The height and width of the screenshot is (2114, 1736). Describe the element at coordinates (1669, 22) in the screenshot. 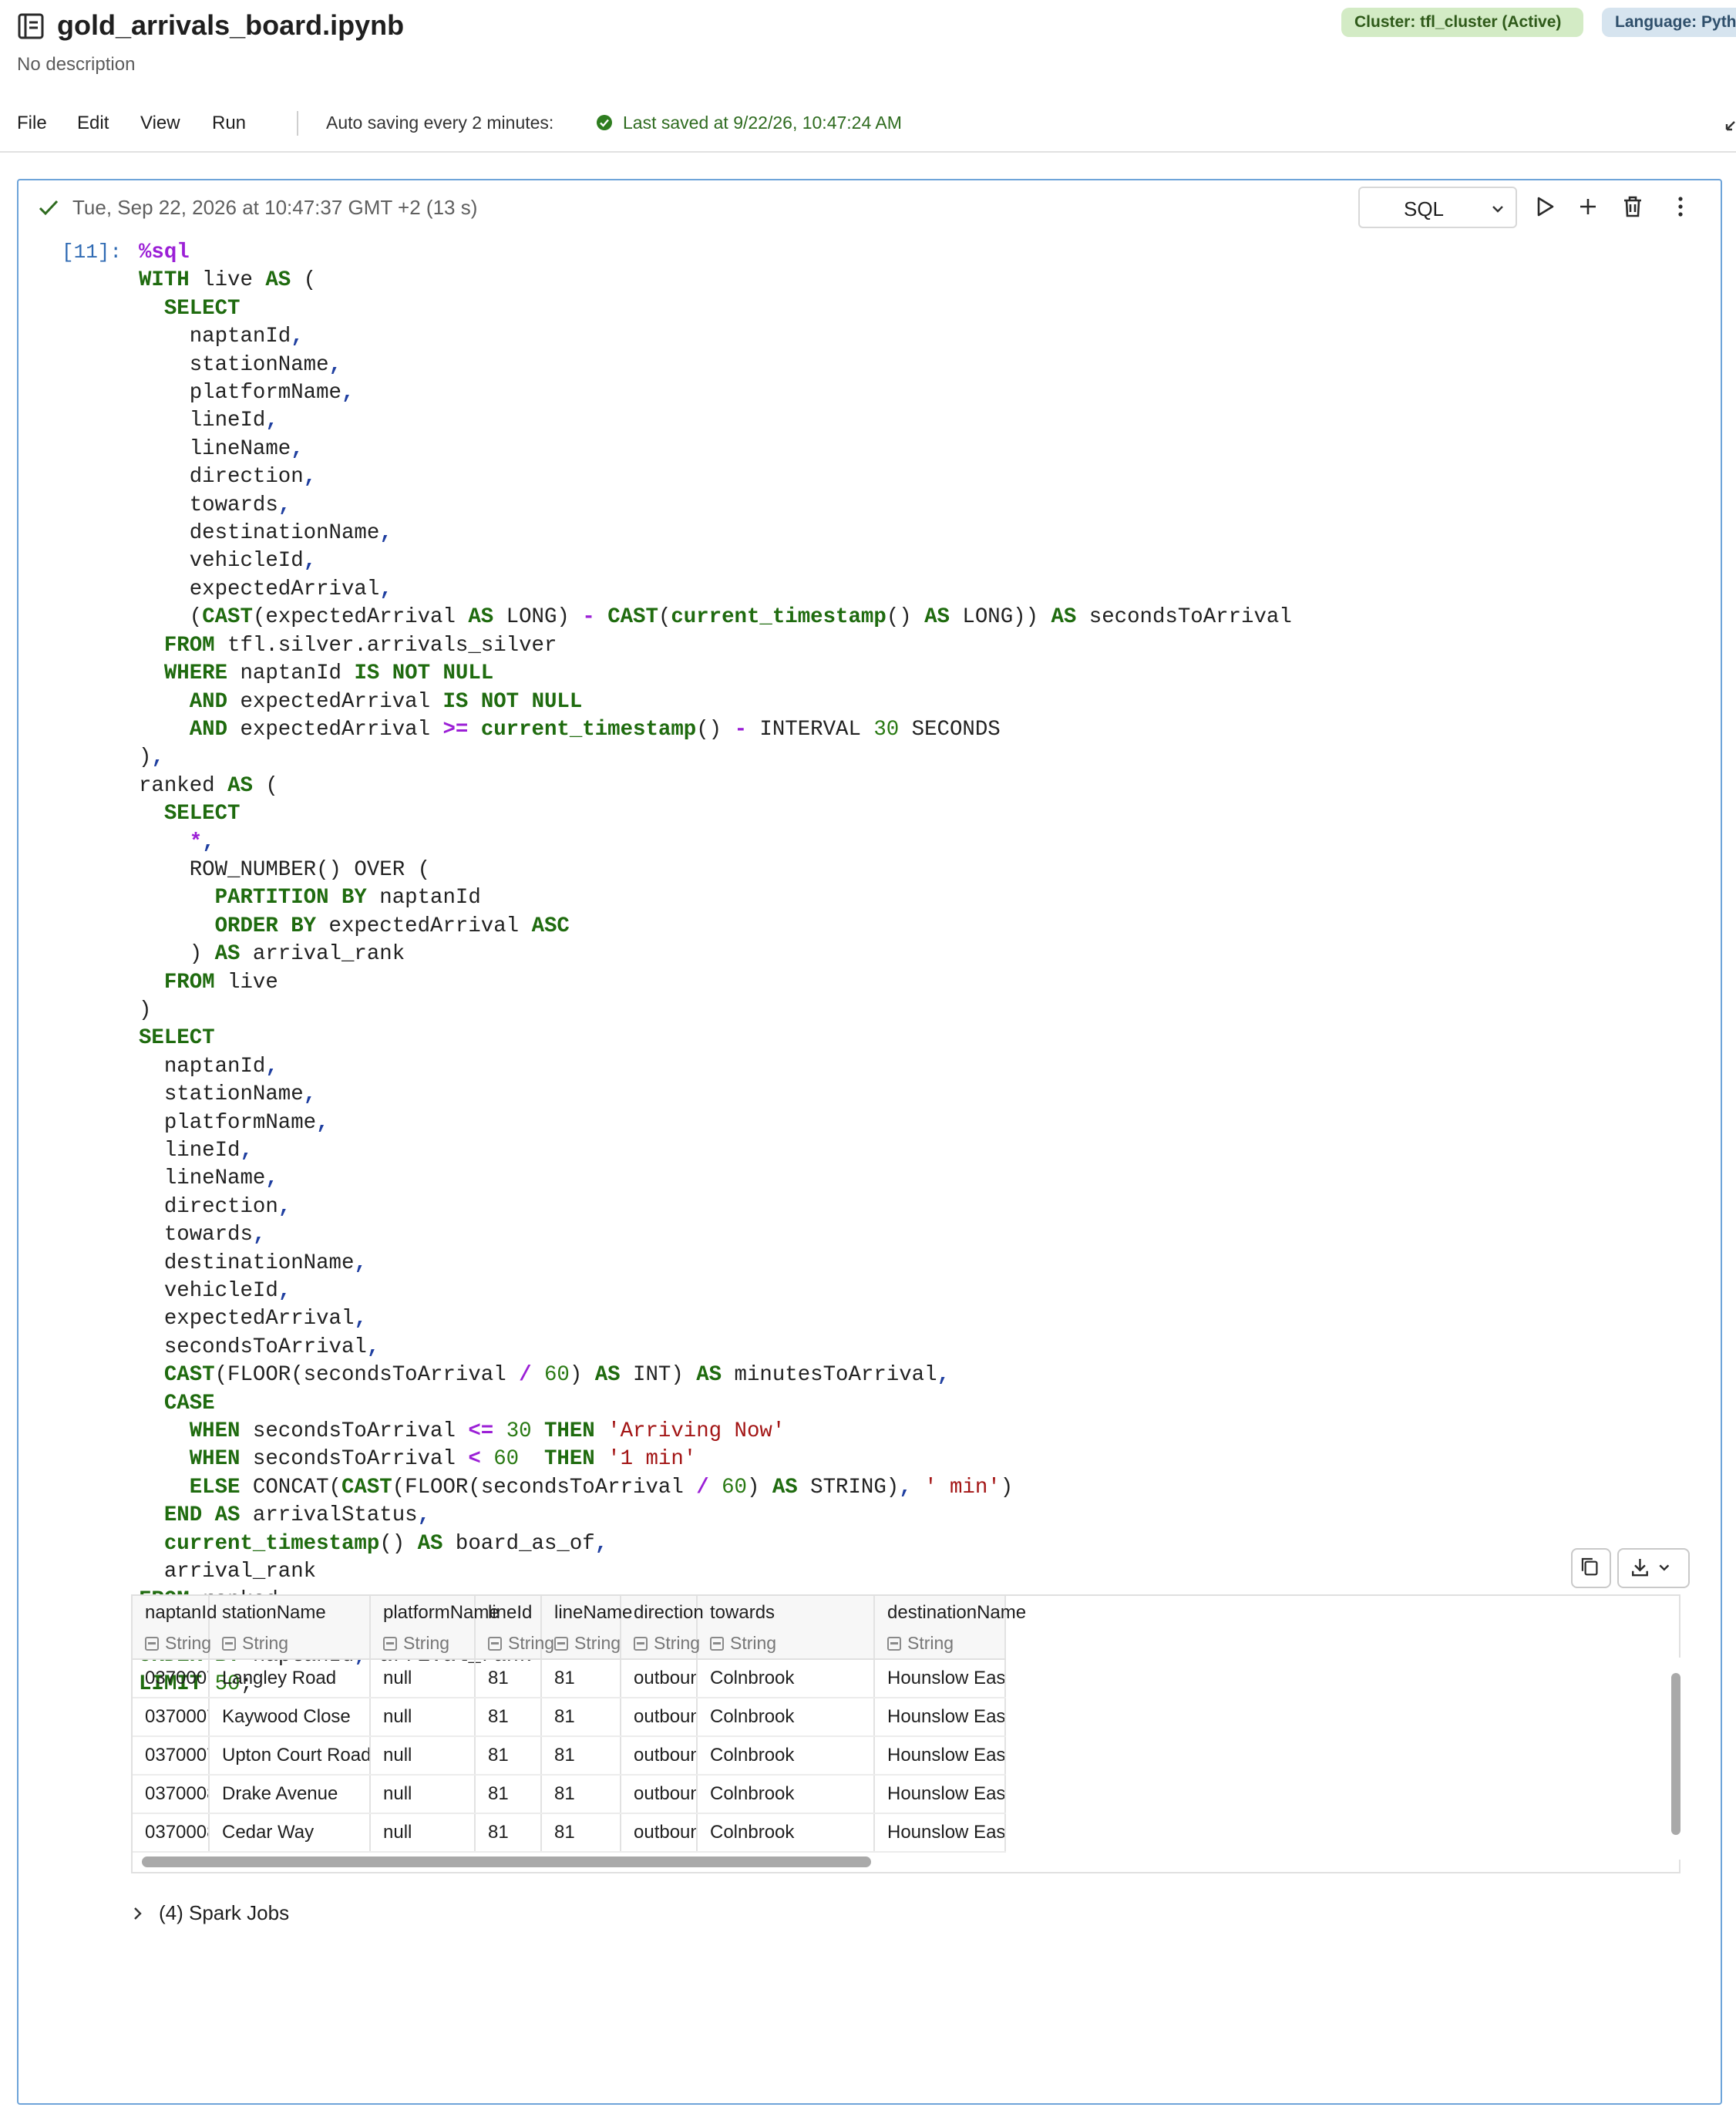

I see `language-badge: Language: Python` at that location.